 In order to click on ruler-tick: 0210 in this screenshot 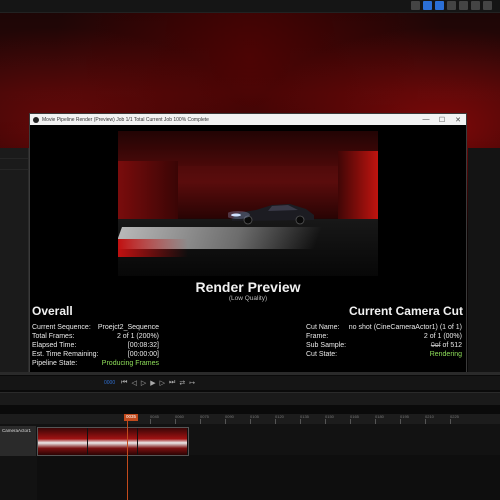, I will do `click(429, 419)`.